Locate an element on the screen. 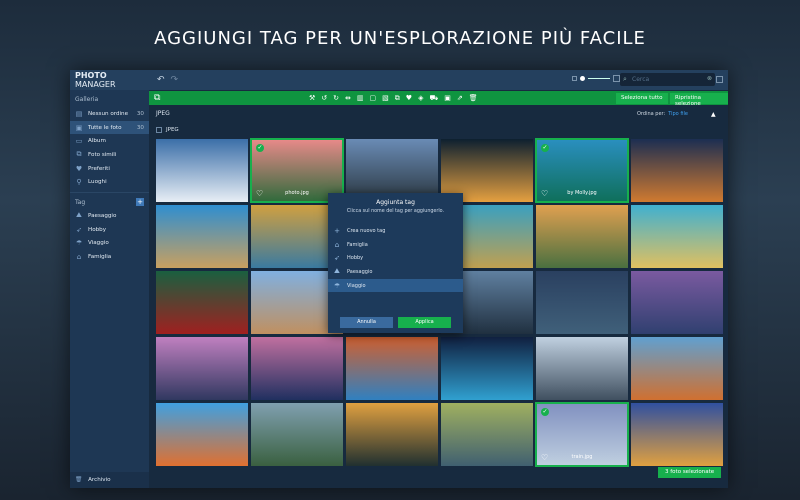 The width and height of the screenshot is (800, 500). frame-icon: ▧ is located at coordinates (385, 98).